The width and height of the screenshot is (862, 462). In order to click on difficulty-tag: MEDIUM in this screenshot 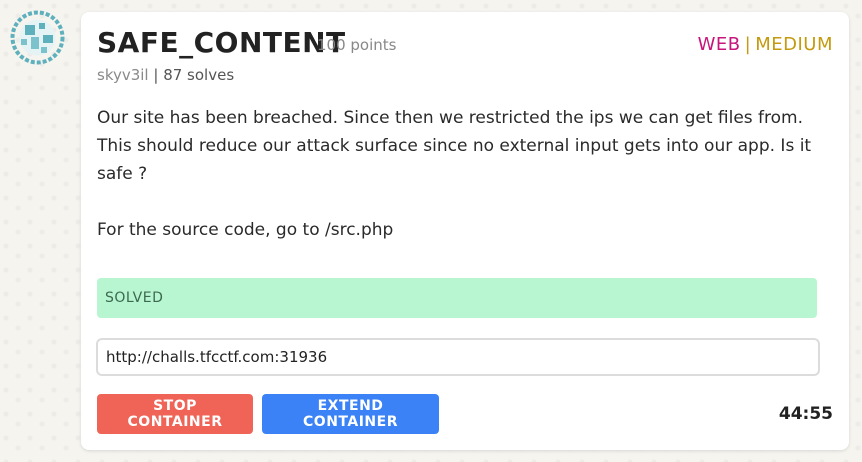, I will do `click(794, 44)`.